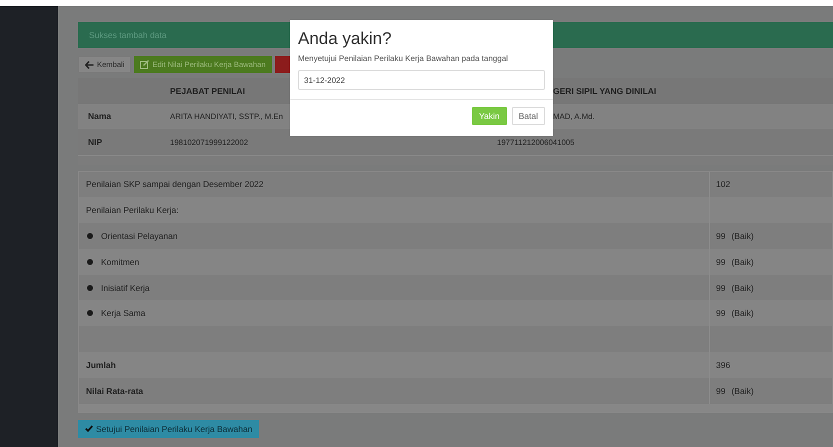  Describe the element at coordinates (605, 91) in the screenshot. I see `column-header: GERI SIPIL YANG DINILAI` at that location.